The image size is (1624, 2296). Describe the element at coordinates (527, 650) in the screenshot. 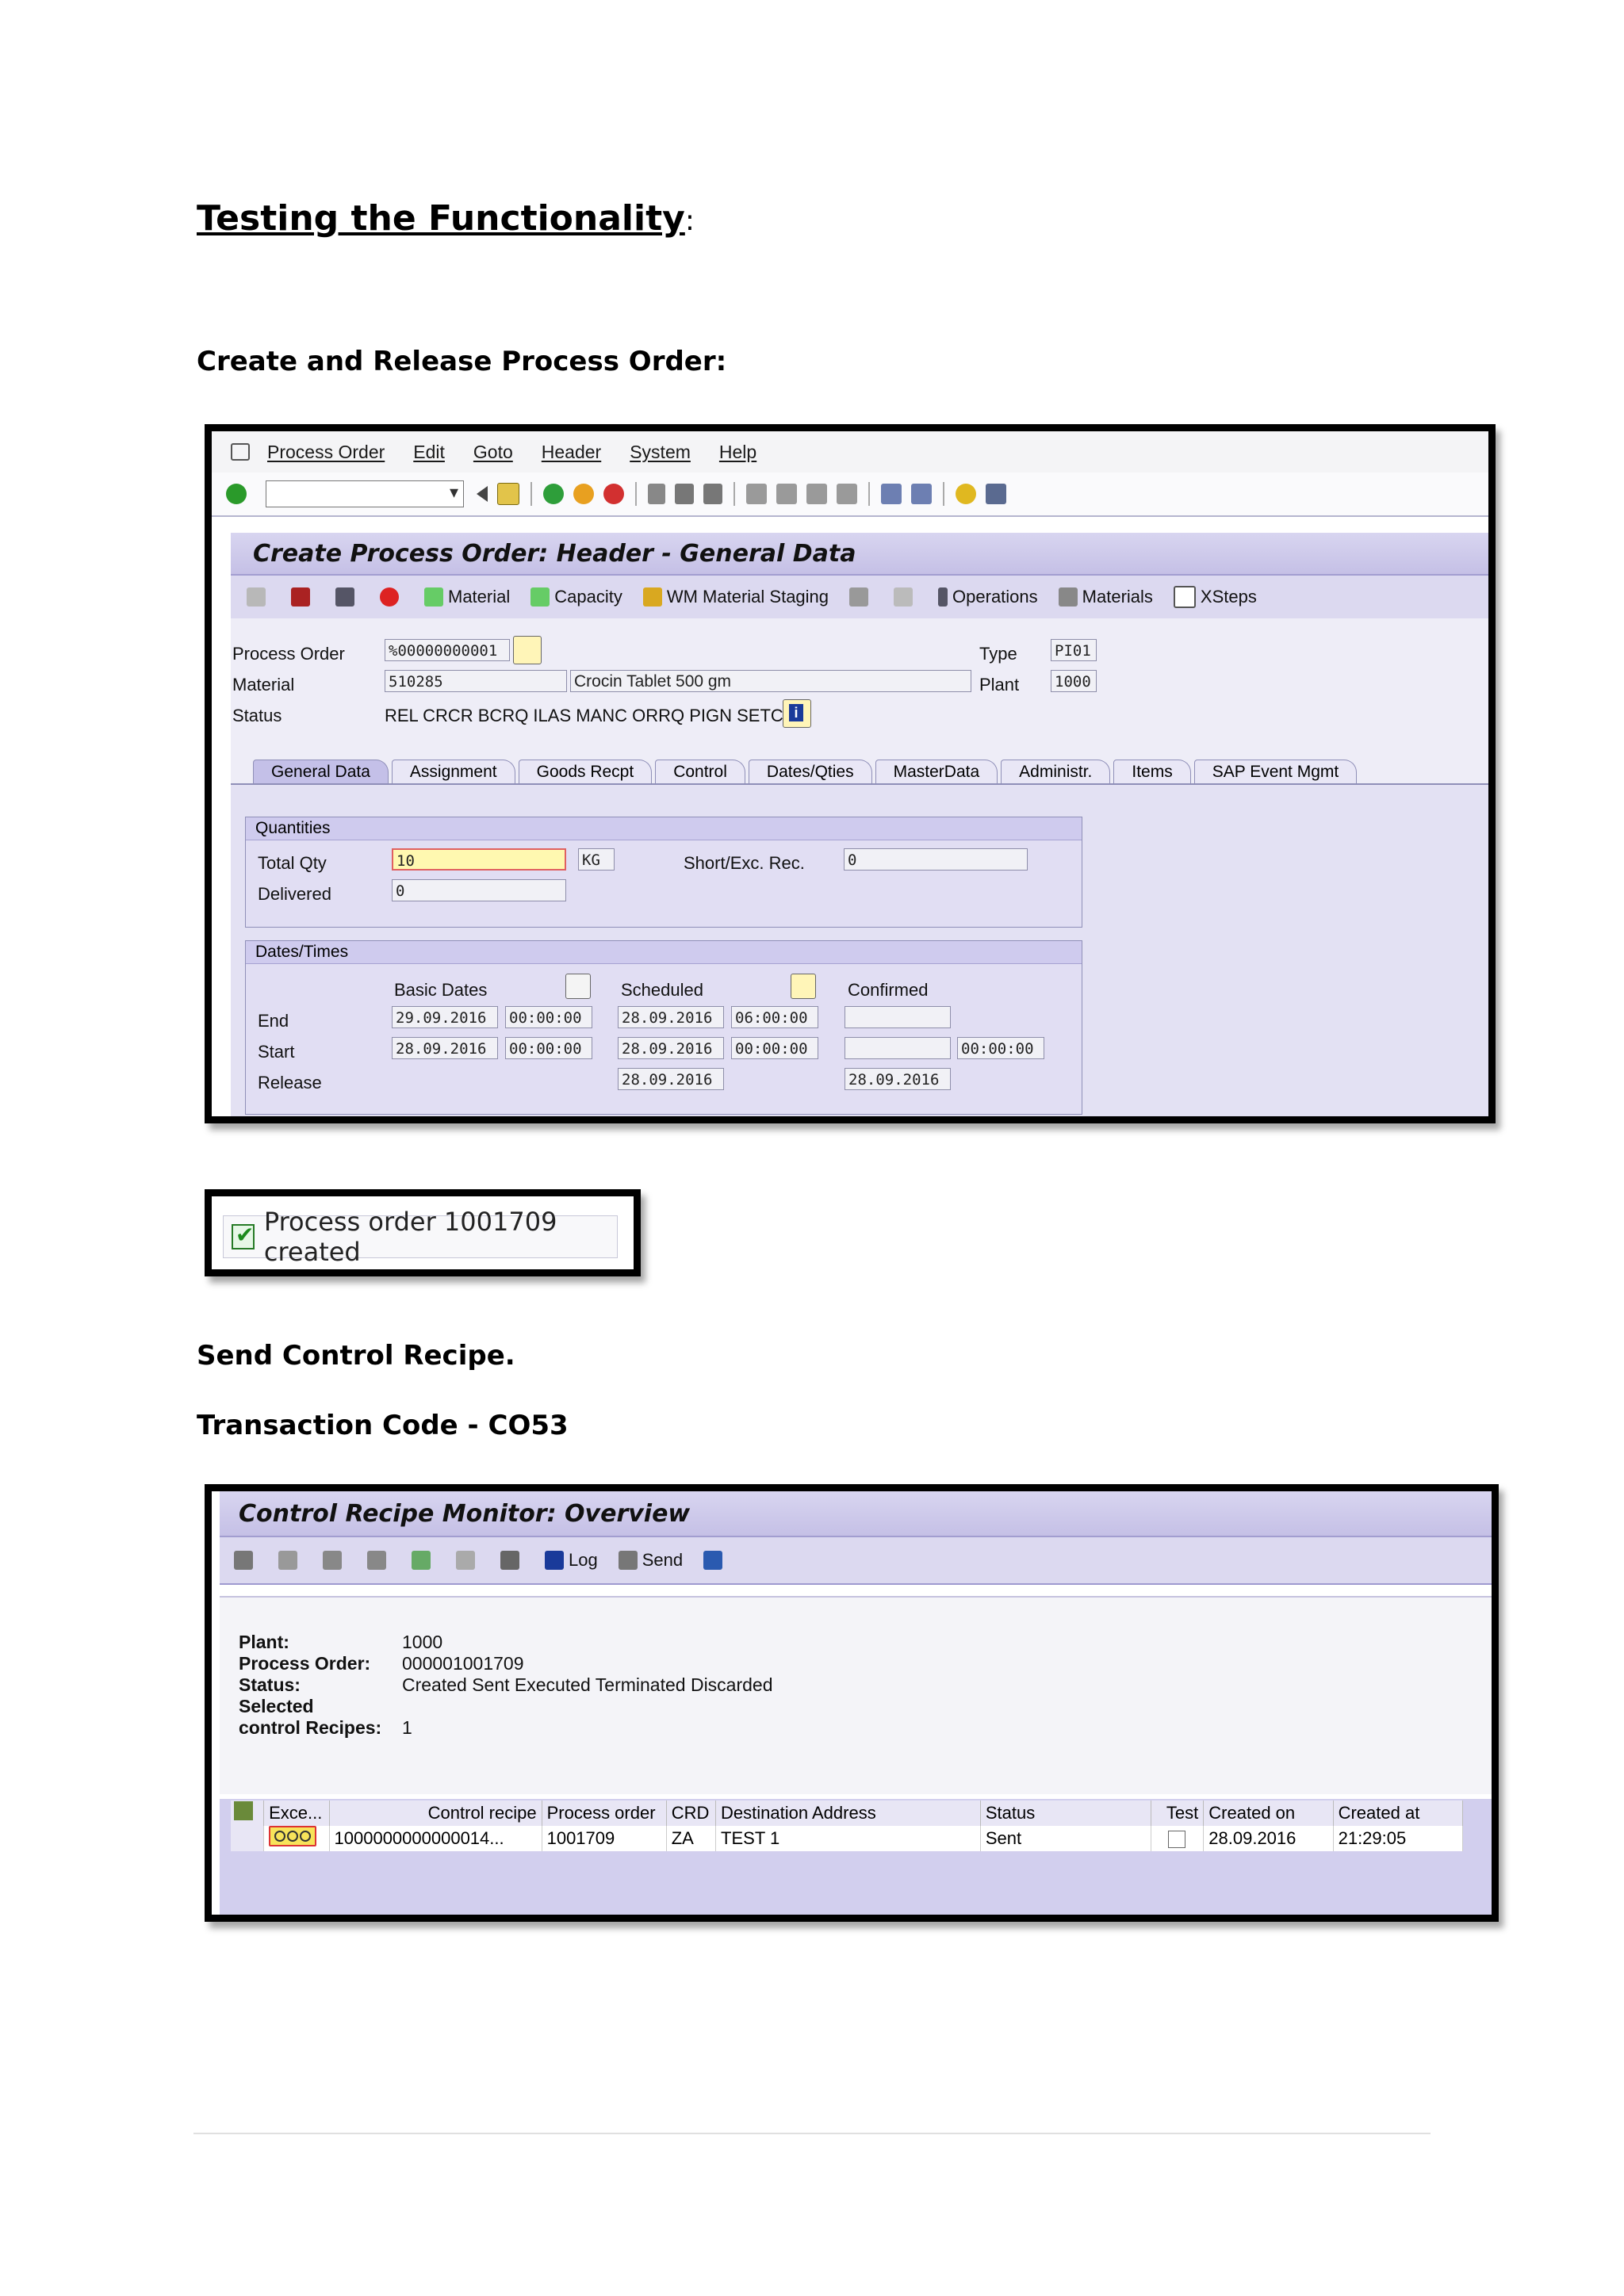

I see `edit-pencil-icon` at that location.